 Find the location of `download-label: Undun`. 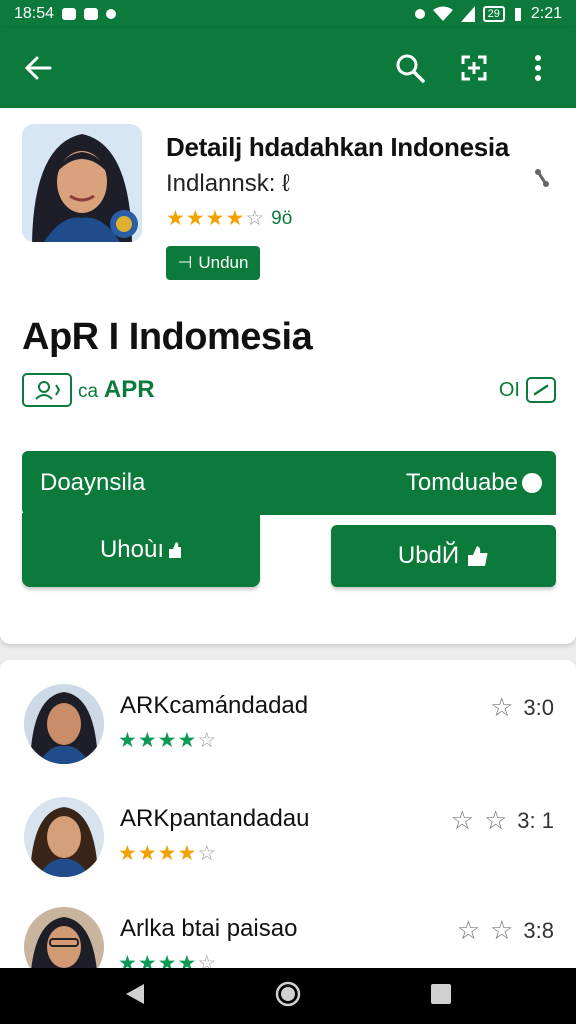

download-label: Undun is located at coordinates (223, 262).